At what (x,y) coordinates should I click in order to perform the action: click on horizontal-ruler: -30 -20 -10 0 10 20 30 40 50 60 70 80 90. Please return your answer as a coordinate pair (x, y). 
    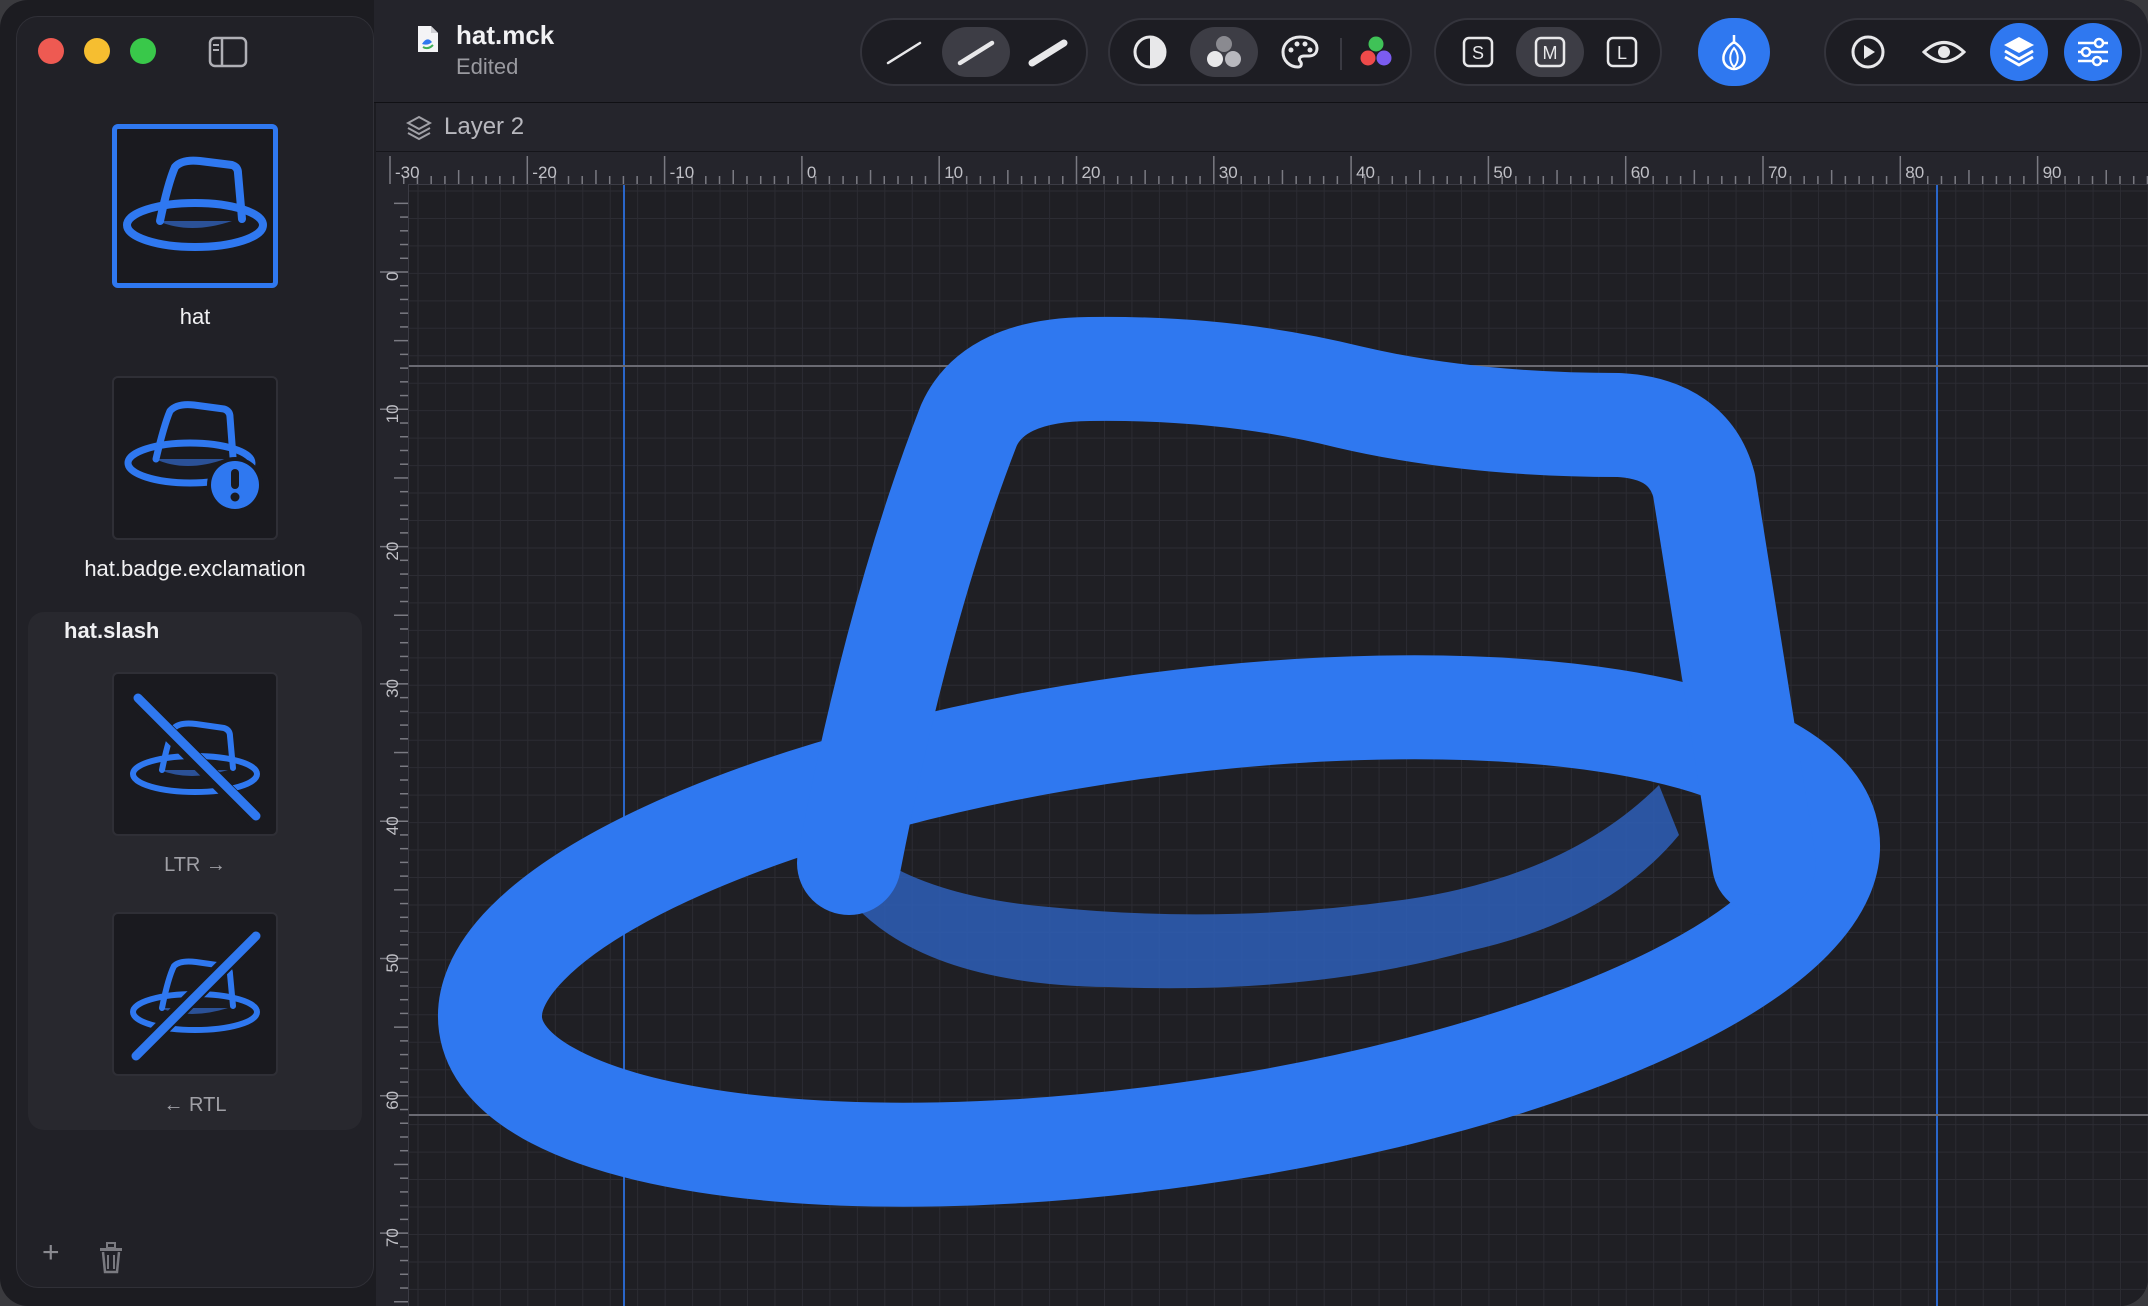
    Looking at the image, I should click on (1262, 168).